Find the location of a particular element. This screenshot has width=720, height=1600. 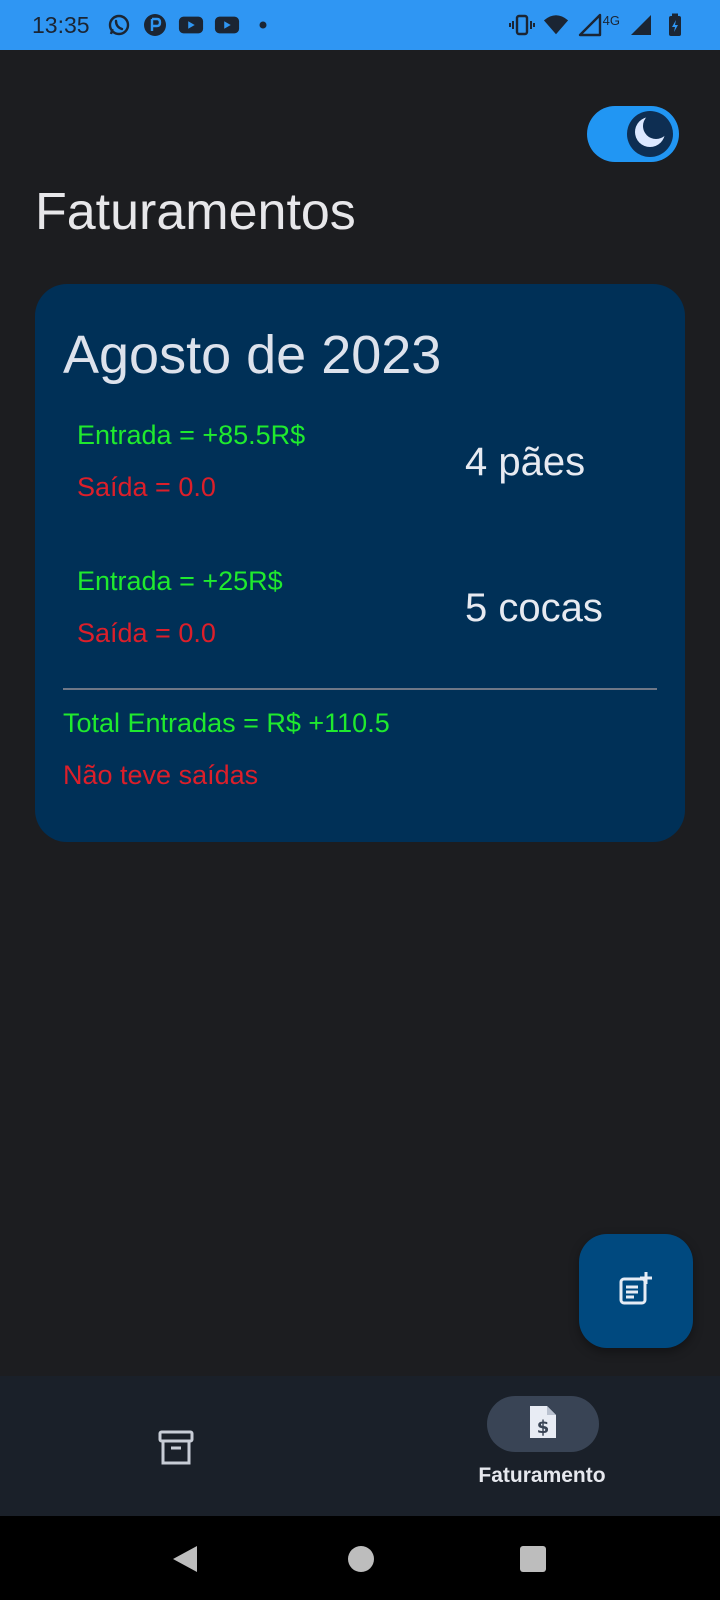

wifi-icon is located at coordinates (556, 25).